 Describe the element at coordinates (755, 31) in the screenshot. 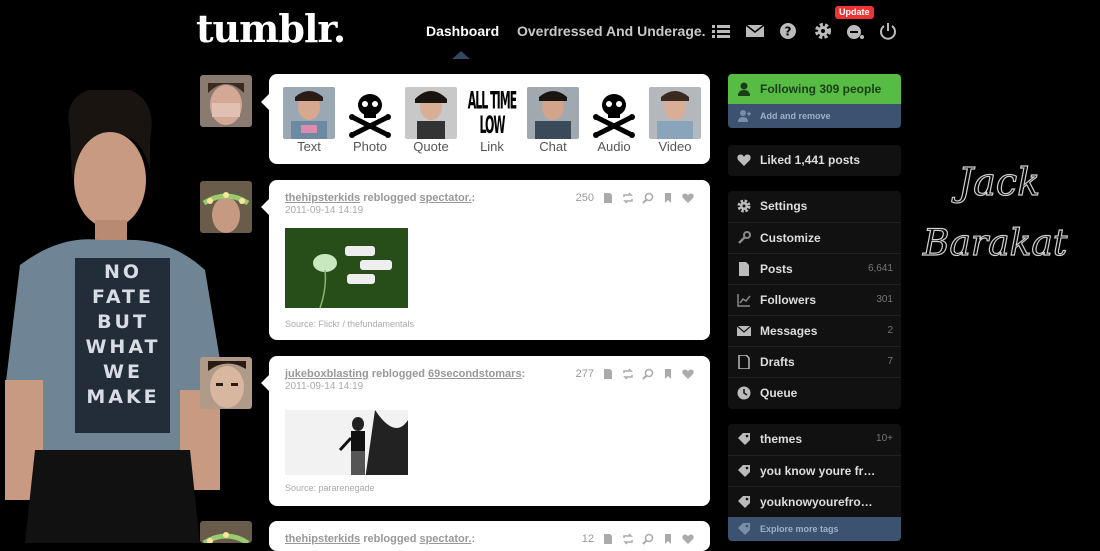

I see `mail-icon` at that location.